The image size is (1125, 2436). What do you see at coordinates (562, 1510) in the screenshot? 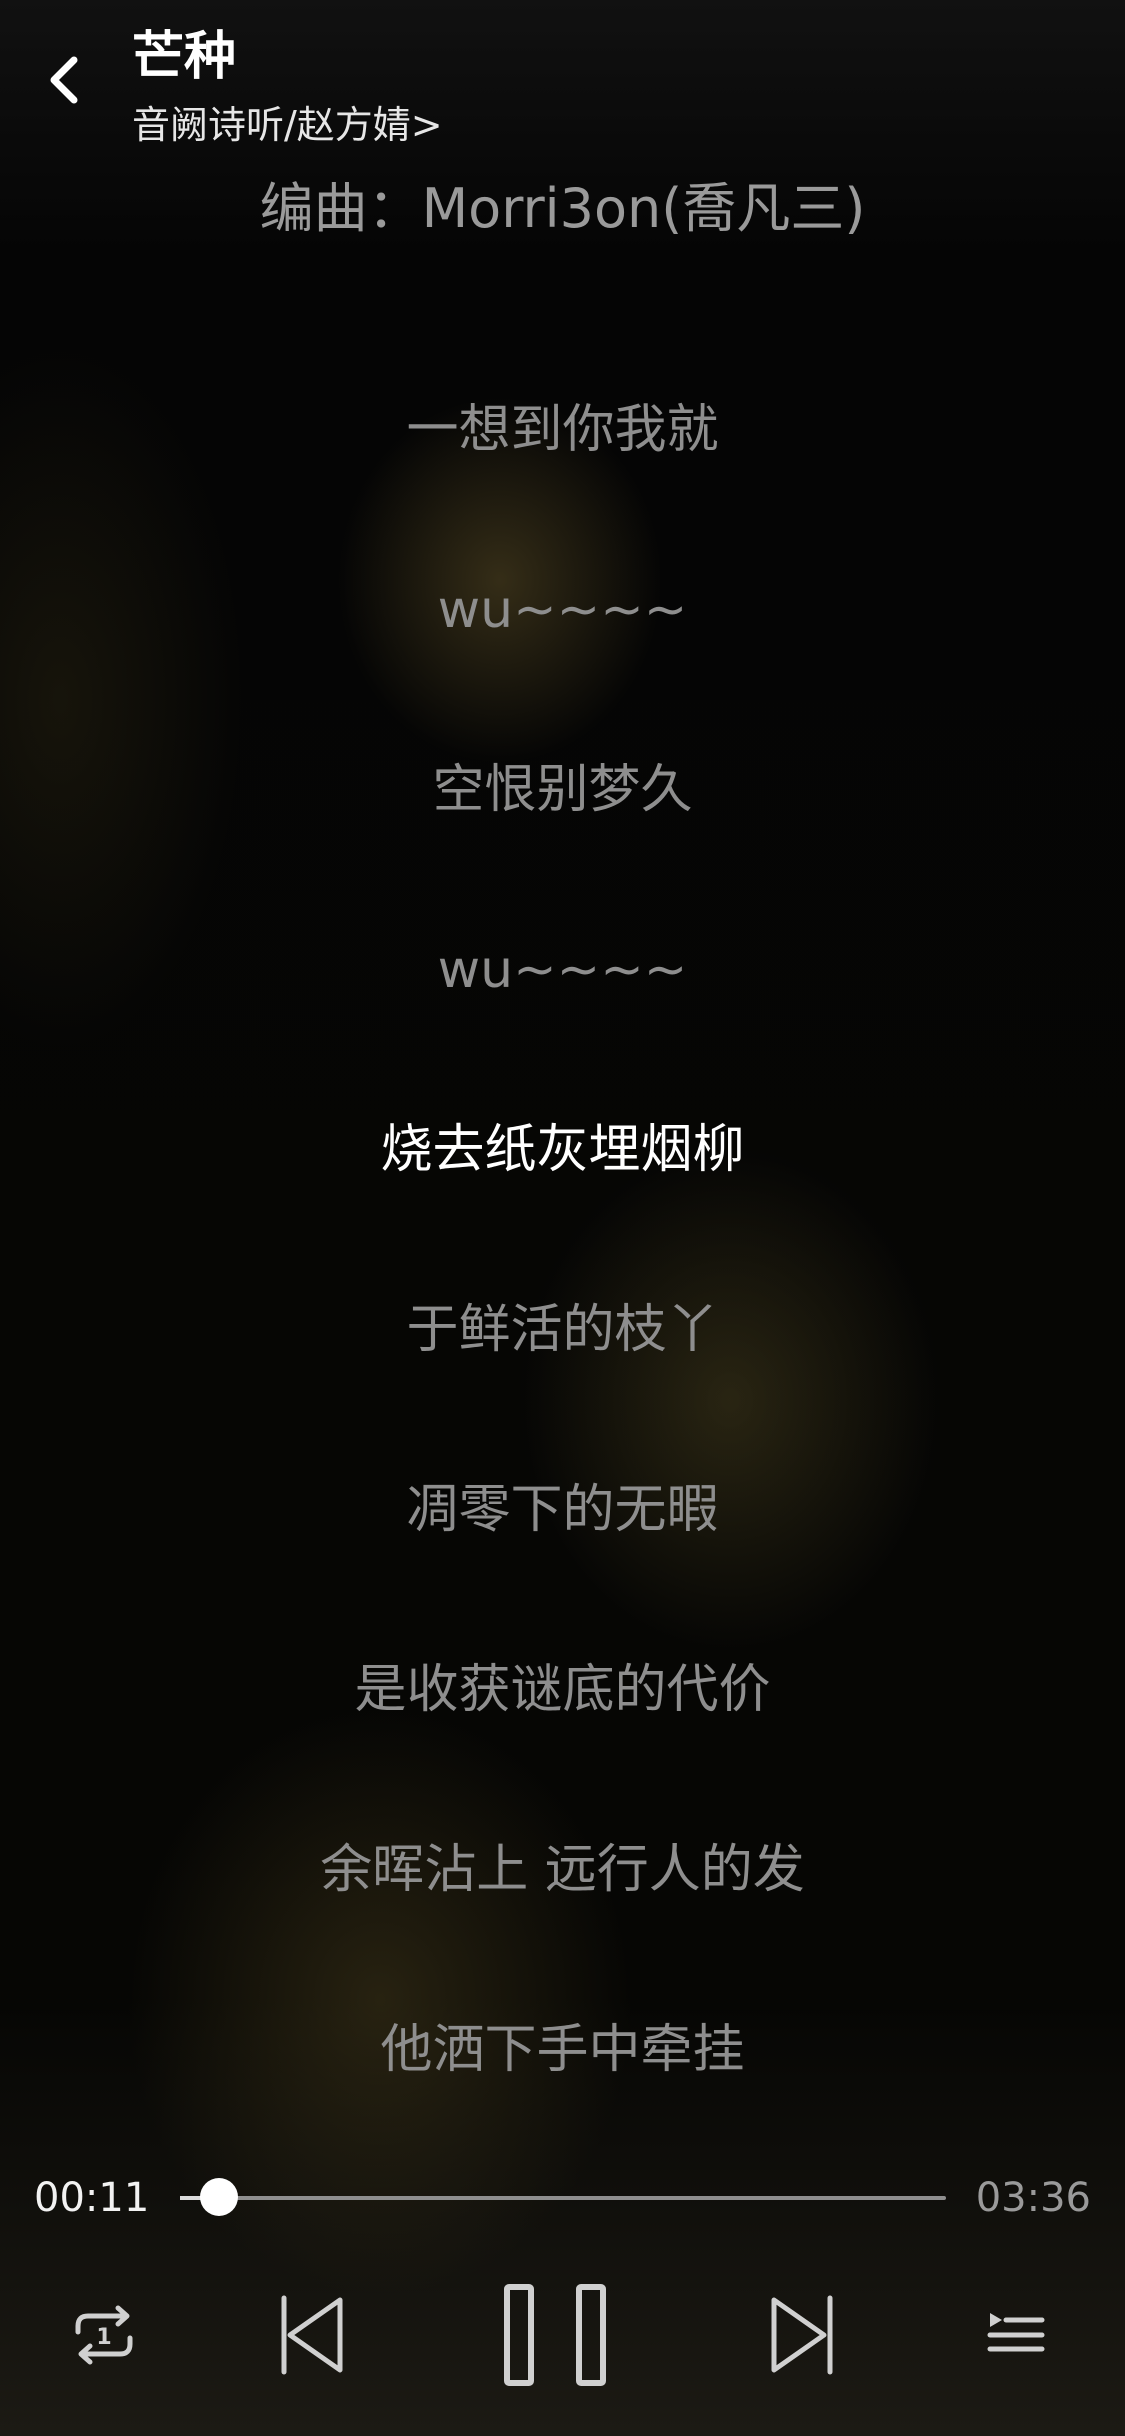
I see `lyric-line: 凋零下的无暇` at bounding box center [562, 1510].